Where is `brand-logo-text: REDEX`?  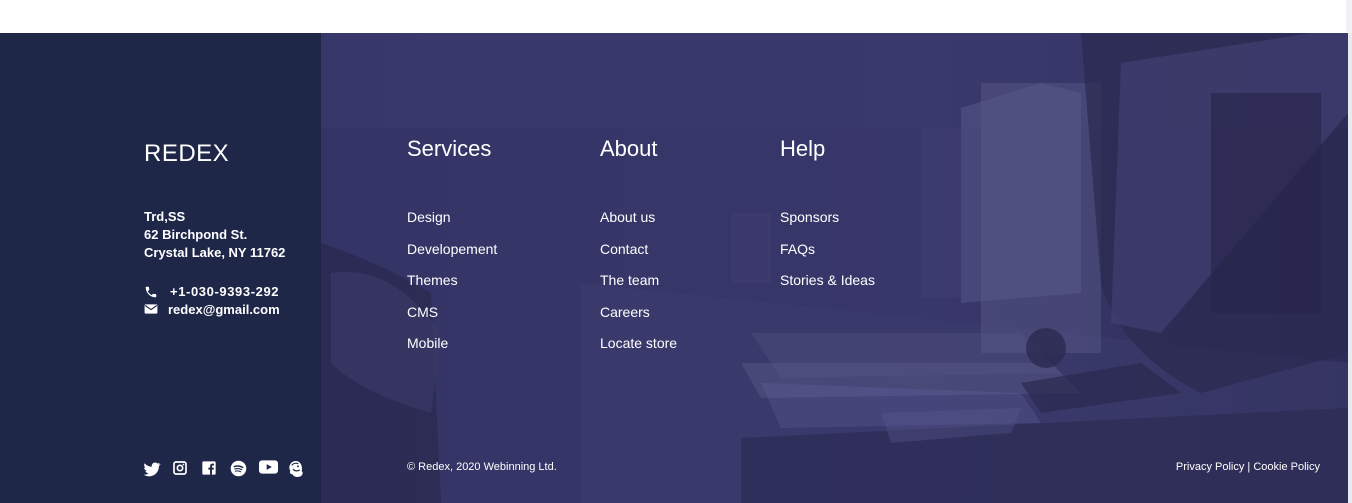
brand-logo-text: REDEX is located at coordinates (186, 154).